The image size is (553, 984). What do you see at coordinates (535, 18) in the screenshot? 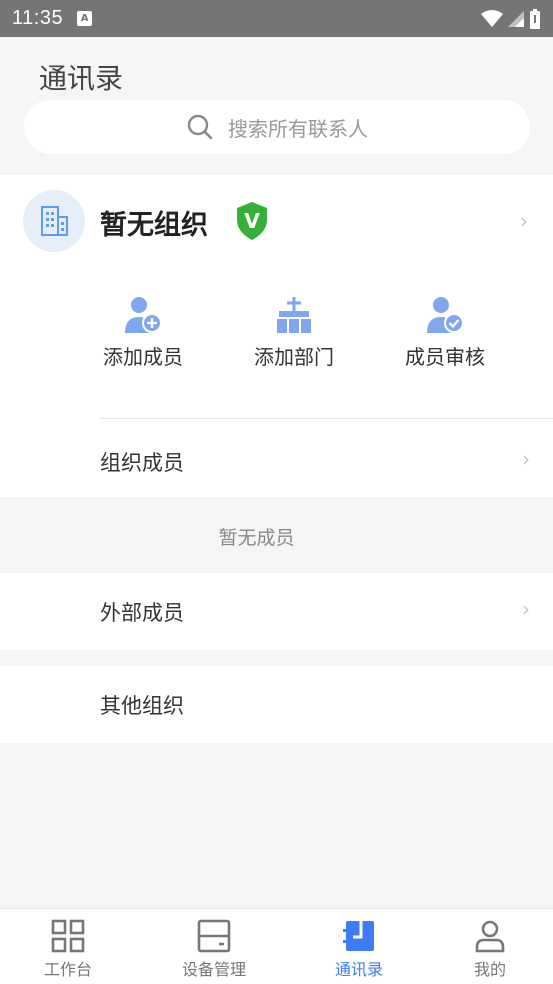
I see `battery-icon` at bounding box center [535, 18].